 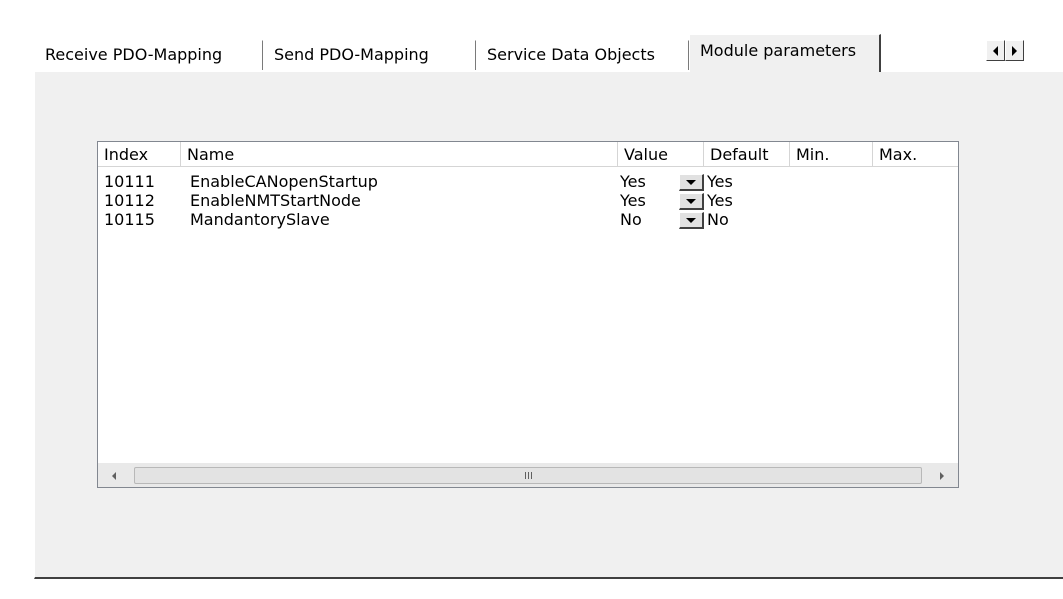 I want to click on scrollbar-thumb, so click(x=528, y=475).